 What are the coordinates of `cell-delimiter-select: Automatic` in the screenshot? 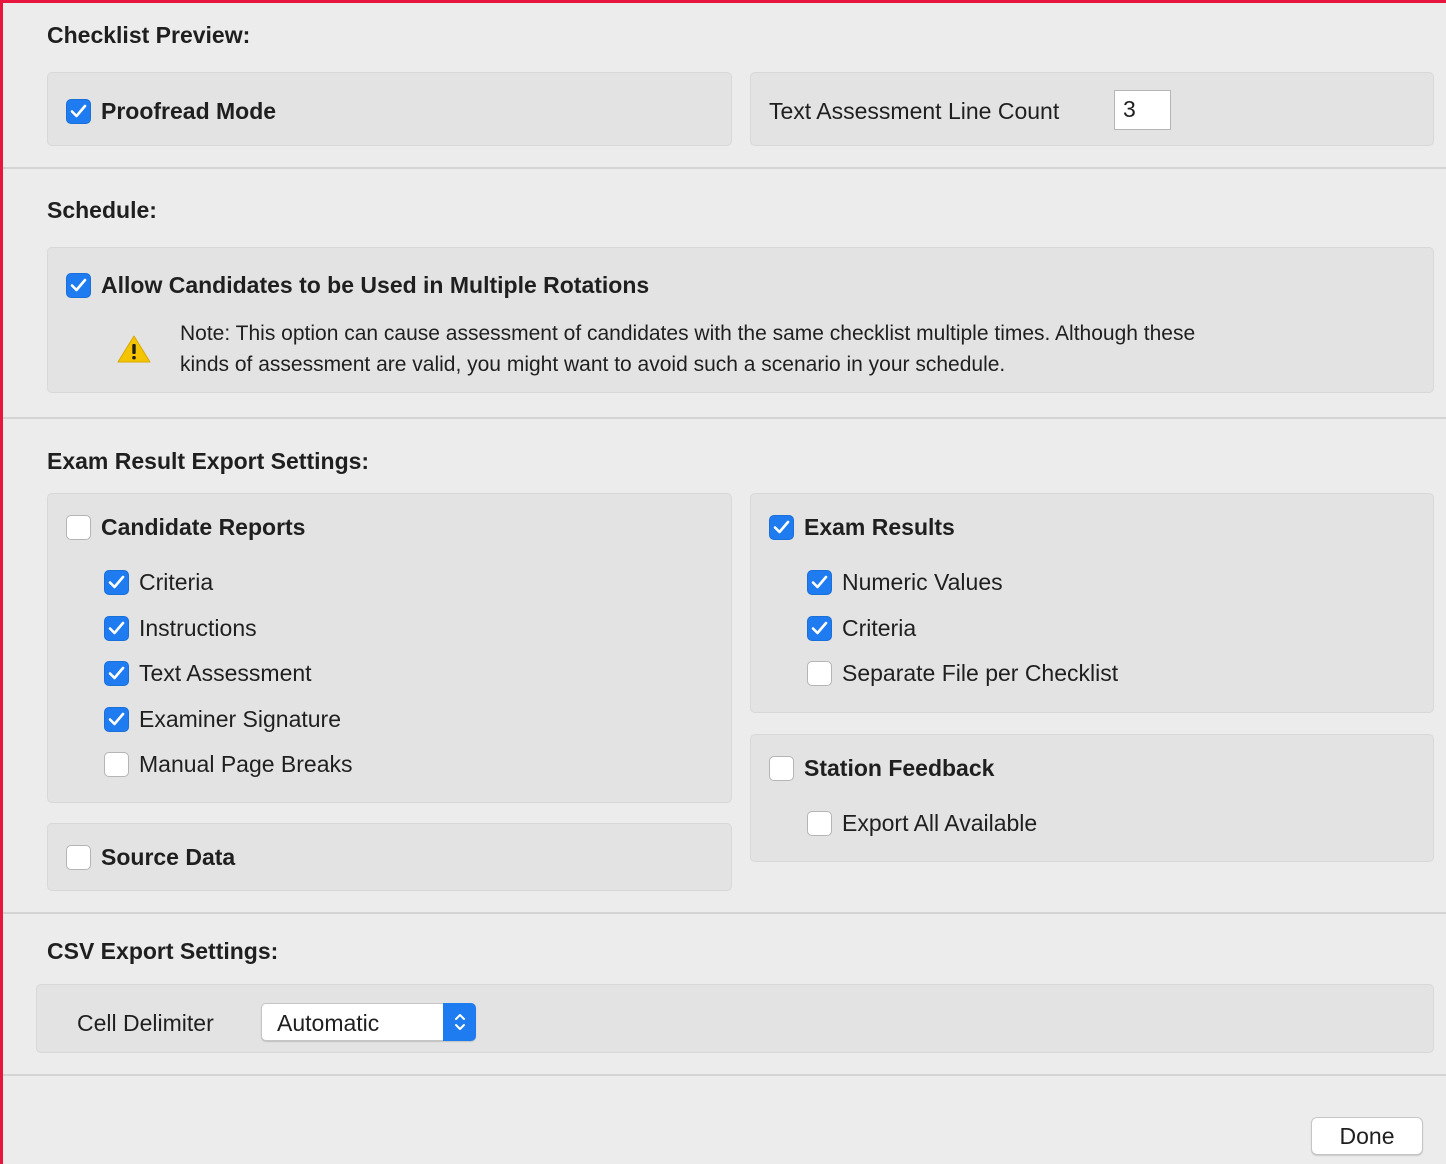 It's located at (368, 1022).